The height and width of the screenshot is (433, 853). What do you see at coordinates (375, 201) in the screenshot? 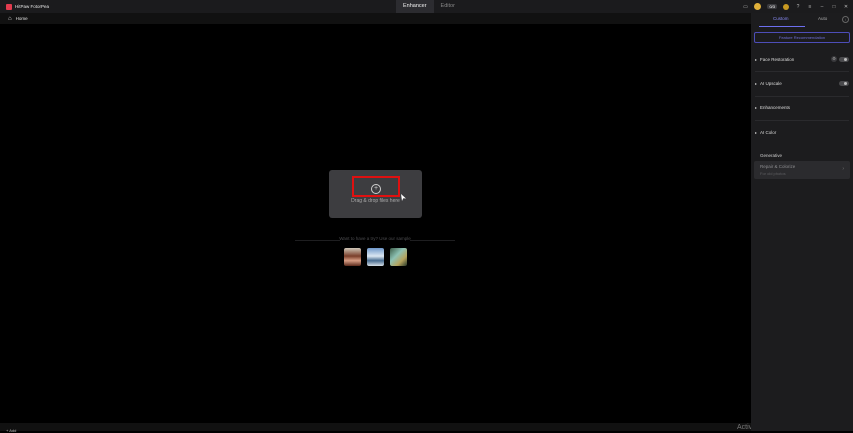
I see `drop-label: Drag & drop files here` at bounding box center [375, 201].